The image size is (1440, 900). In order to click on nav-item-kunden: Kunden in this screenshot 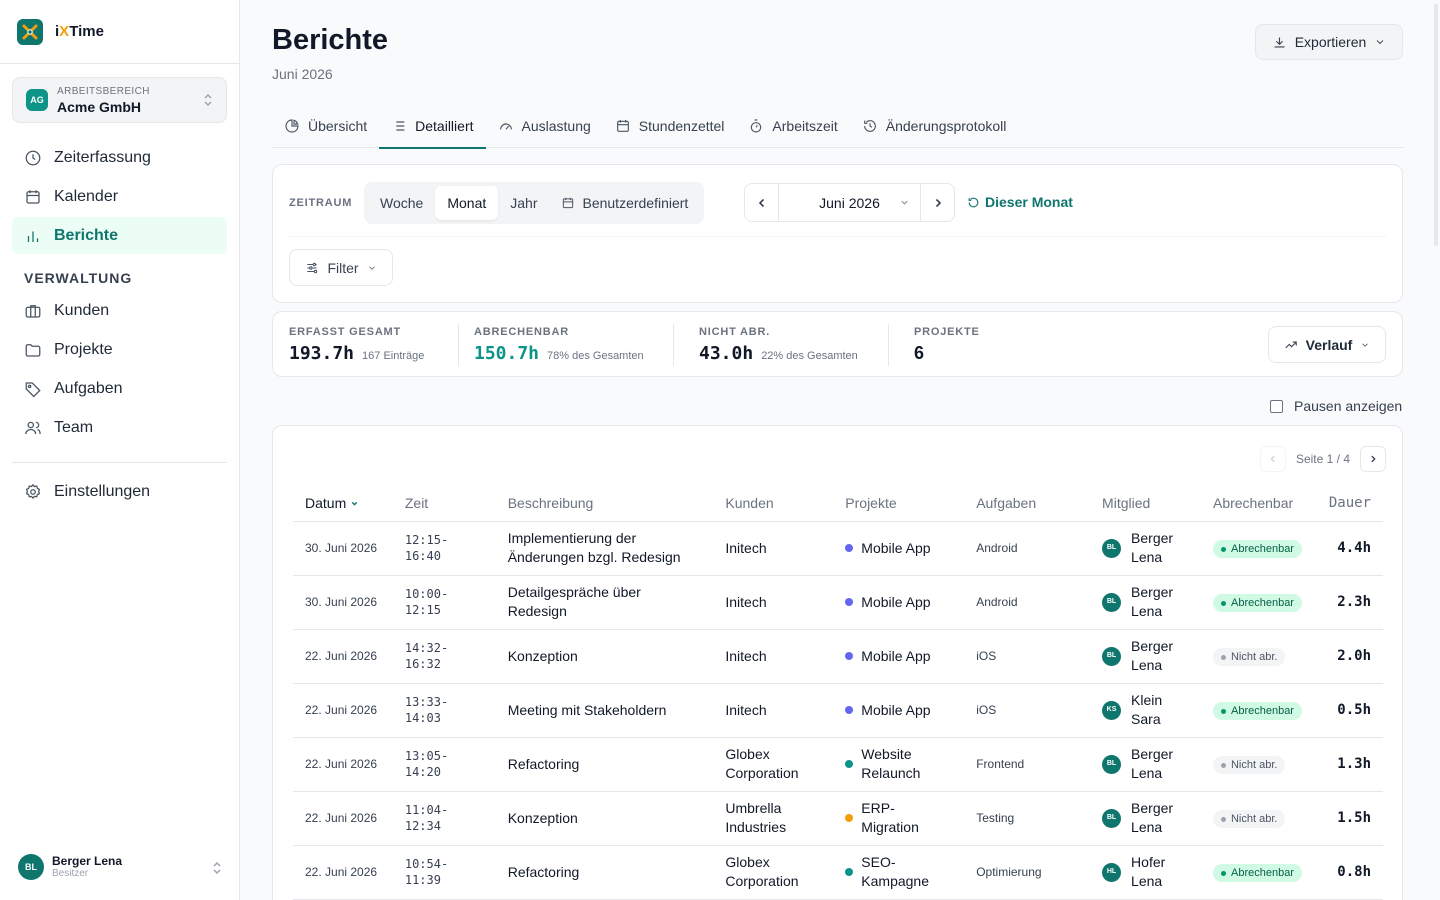, I will do `click(119, 310)`.